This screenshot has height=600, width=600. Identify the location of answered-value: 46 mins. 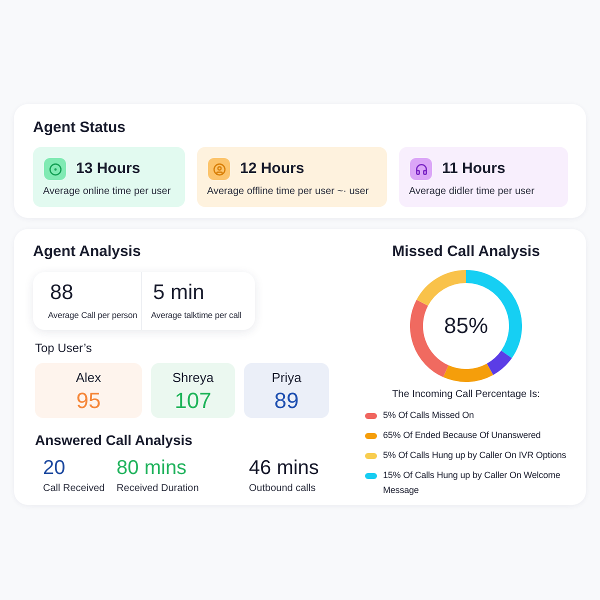
(283, 468).